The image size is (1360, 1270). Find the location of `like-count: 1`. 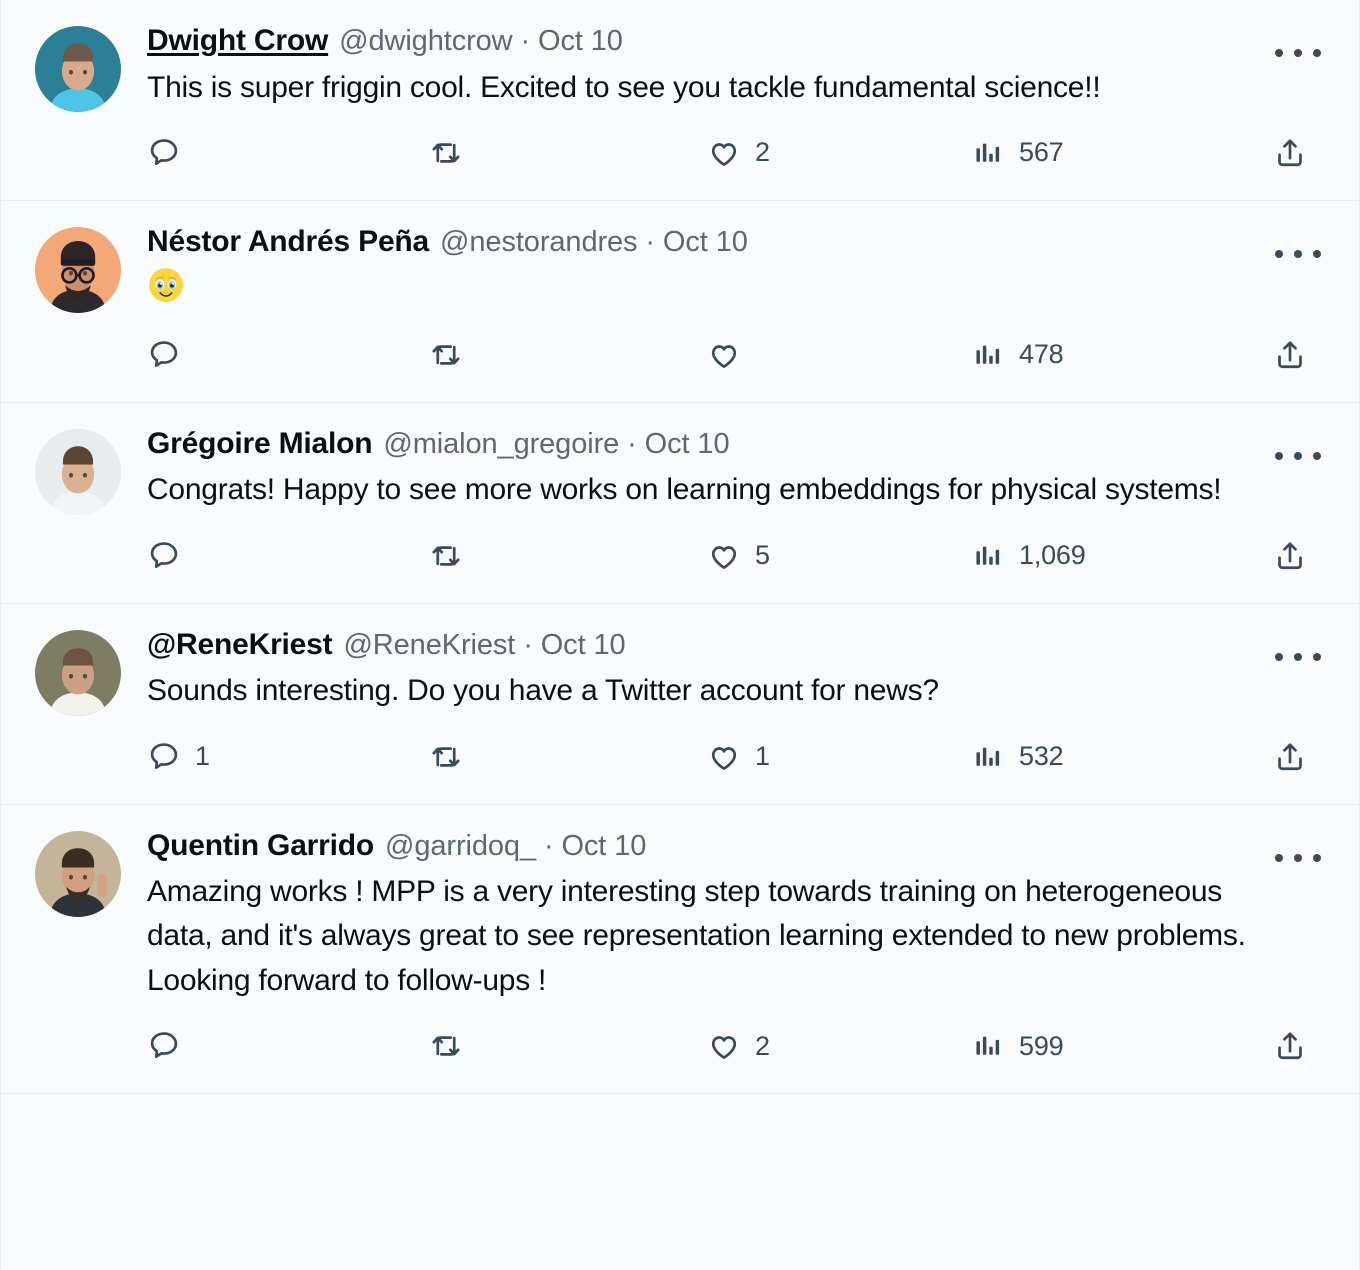

like-count: 1 is located at coordinates (762, 756).